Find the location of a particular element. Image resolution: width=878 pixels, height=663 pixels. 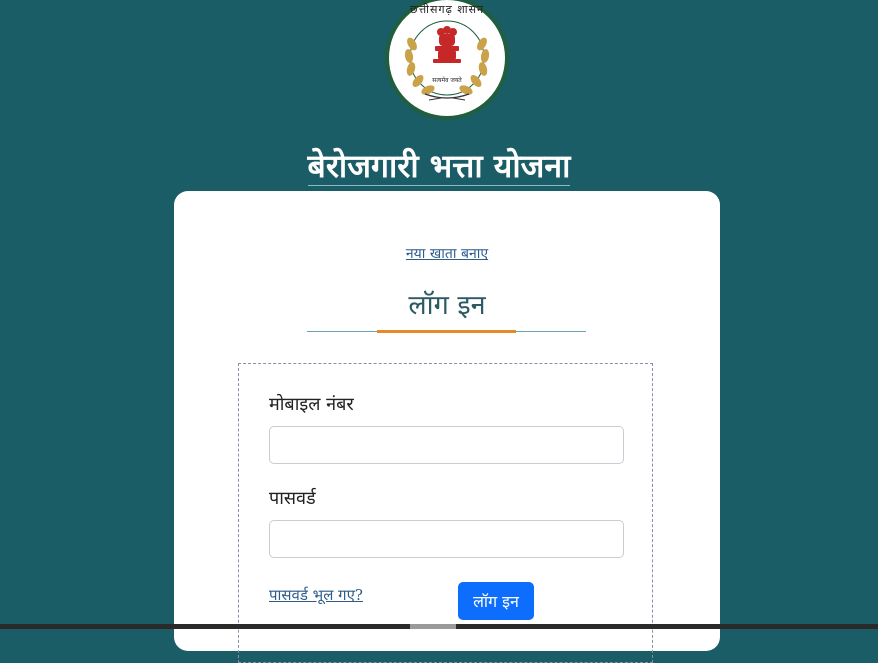

scrollbar-thumb is located at coordinates (433, 626).